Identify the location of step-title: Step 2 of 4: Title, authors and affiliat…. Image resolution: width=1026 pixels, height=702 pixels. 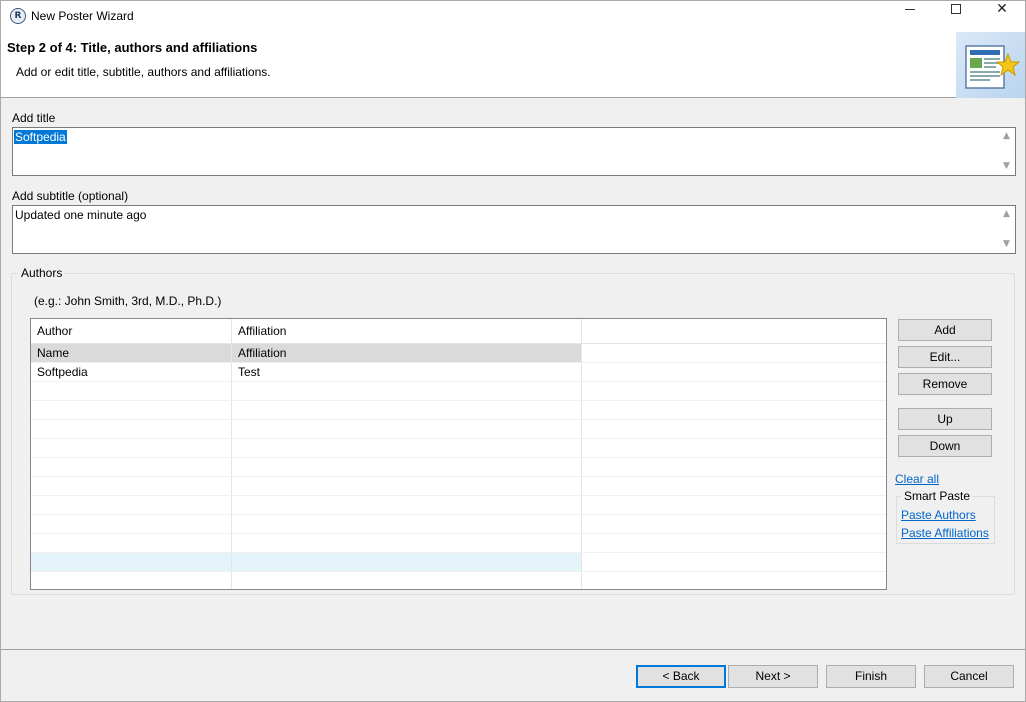
(132, 47).